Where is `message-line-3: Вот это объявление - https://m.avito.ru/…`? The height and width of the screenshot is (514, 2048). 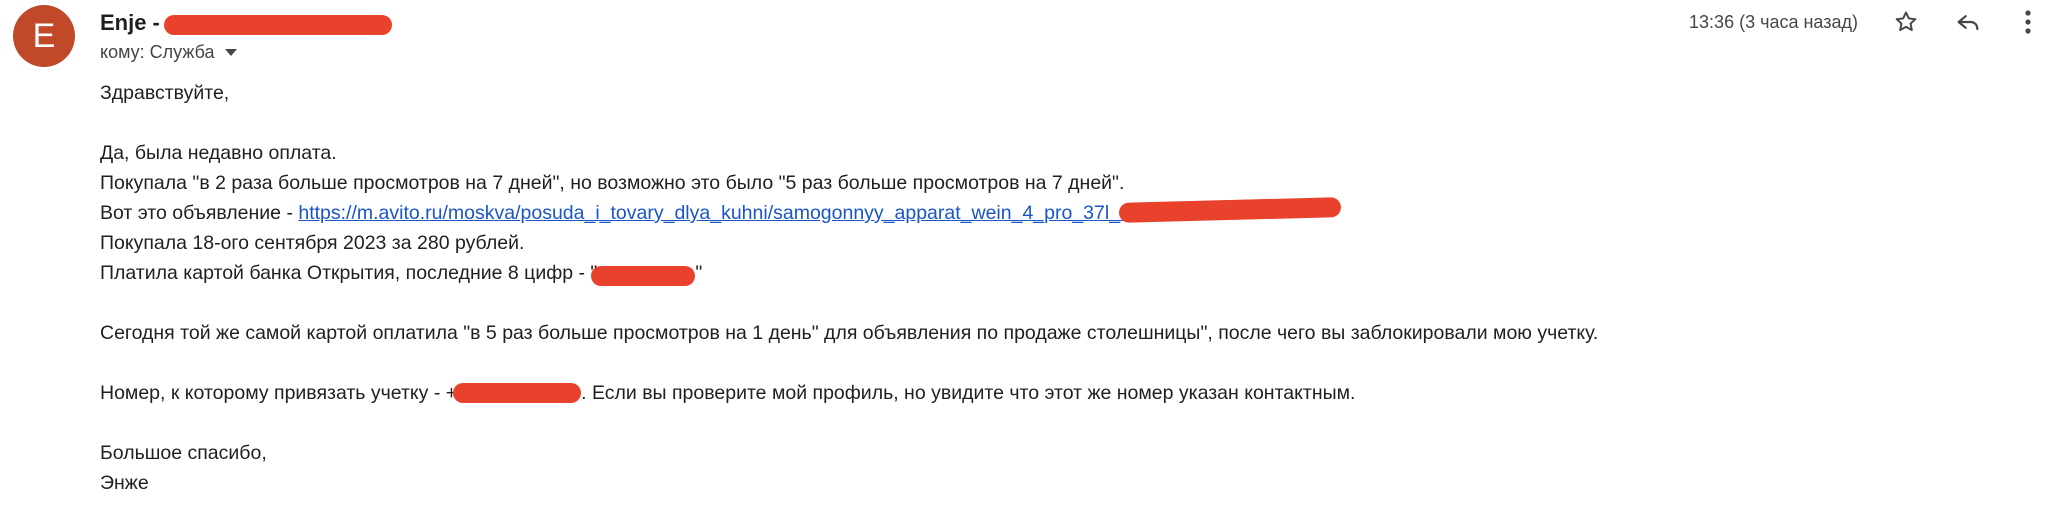
message-line-3: Вот это объявление - https://m.avito.ru/… is located at coordinates (1050, 212).